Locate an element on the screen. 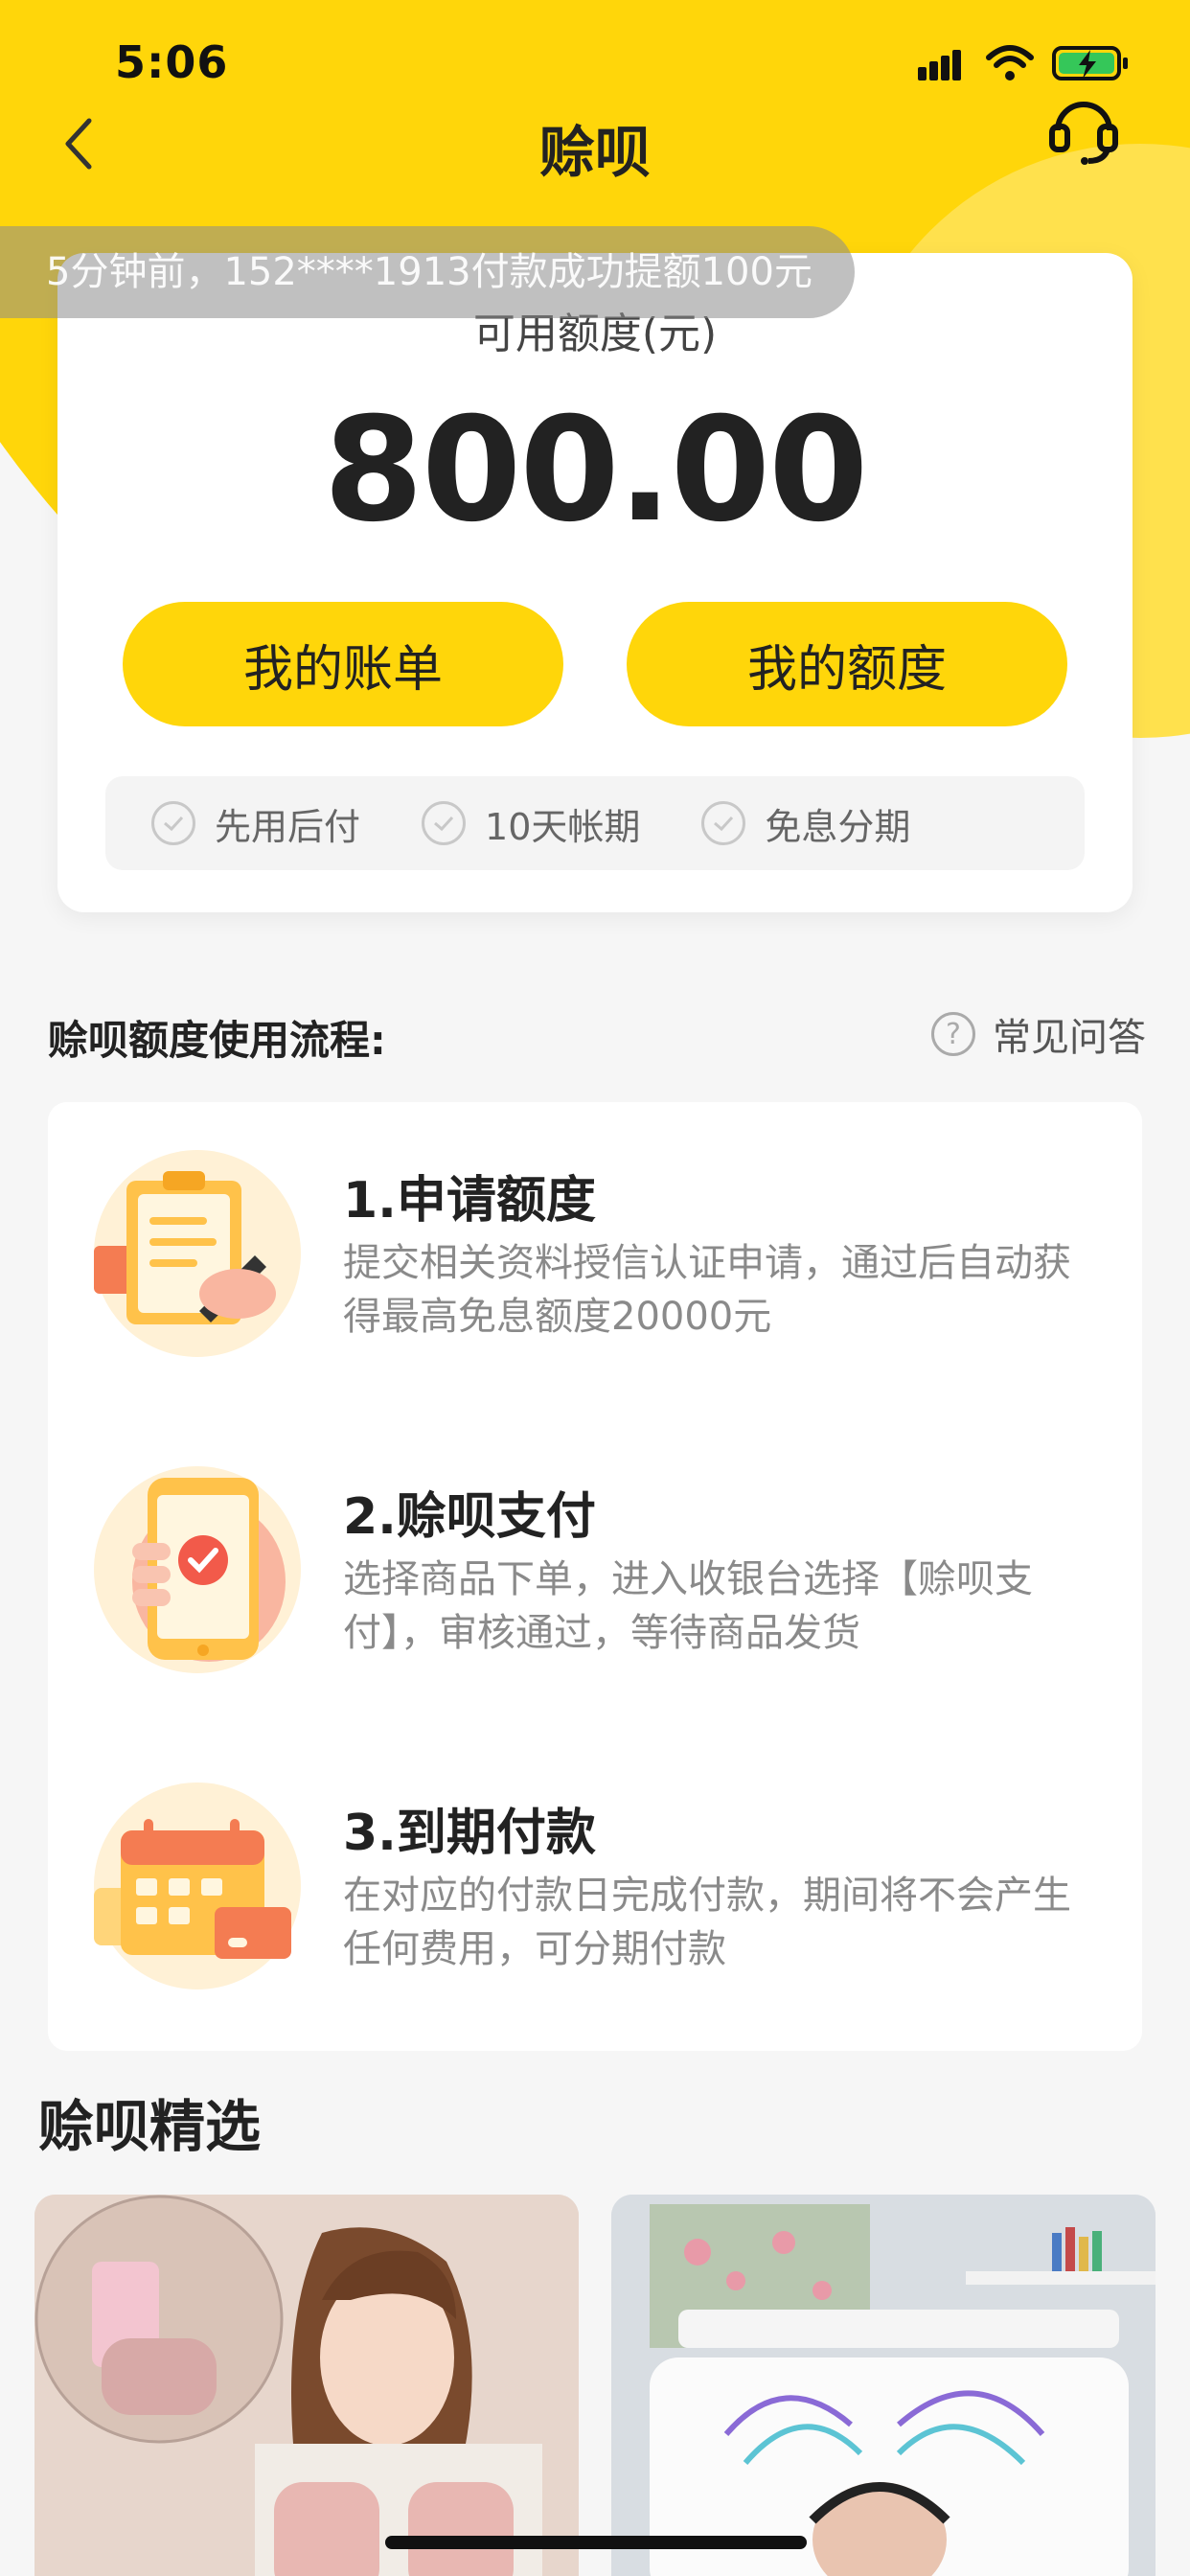 This screenshot has width=1190, height=2576. cellular-signal-icon is located at coordinates (944, 65).